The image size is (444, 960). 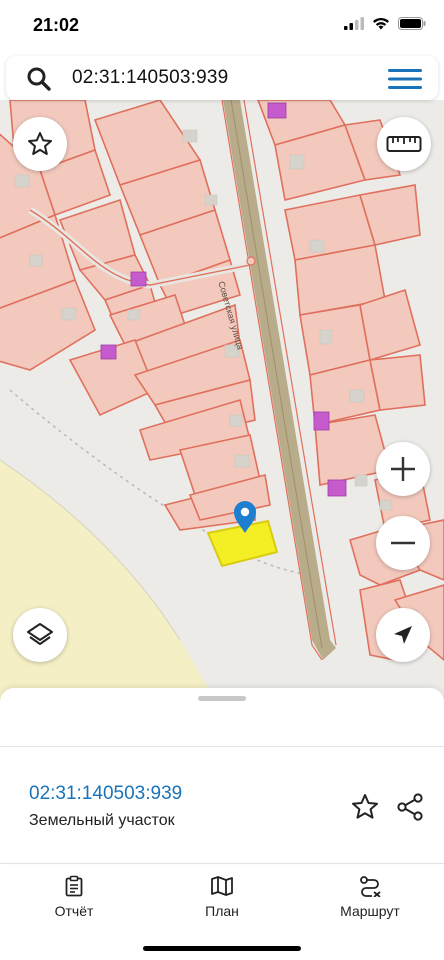 I want to click on map-plan-icon, so click(x=222, y=886).